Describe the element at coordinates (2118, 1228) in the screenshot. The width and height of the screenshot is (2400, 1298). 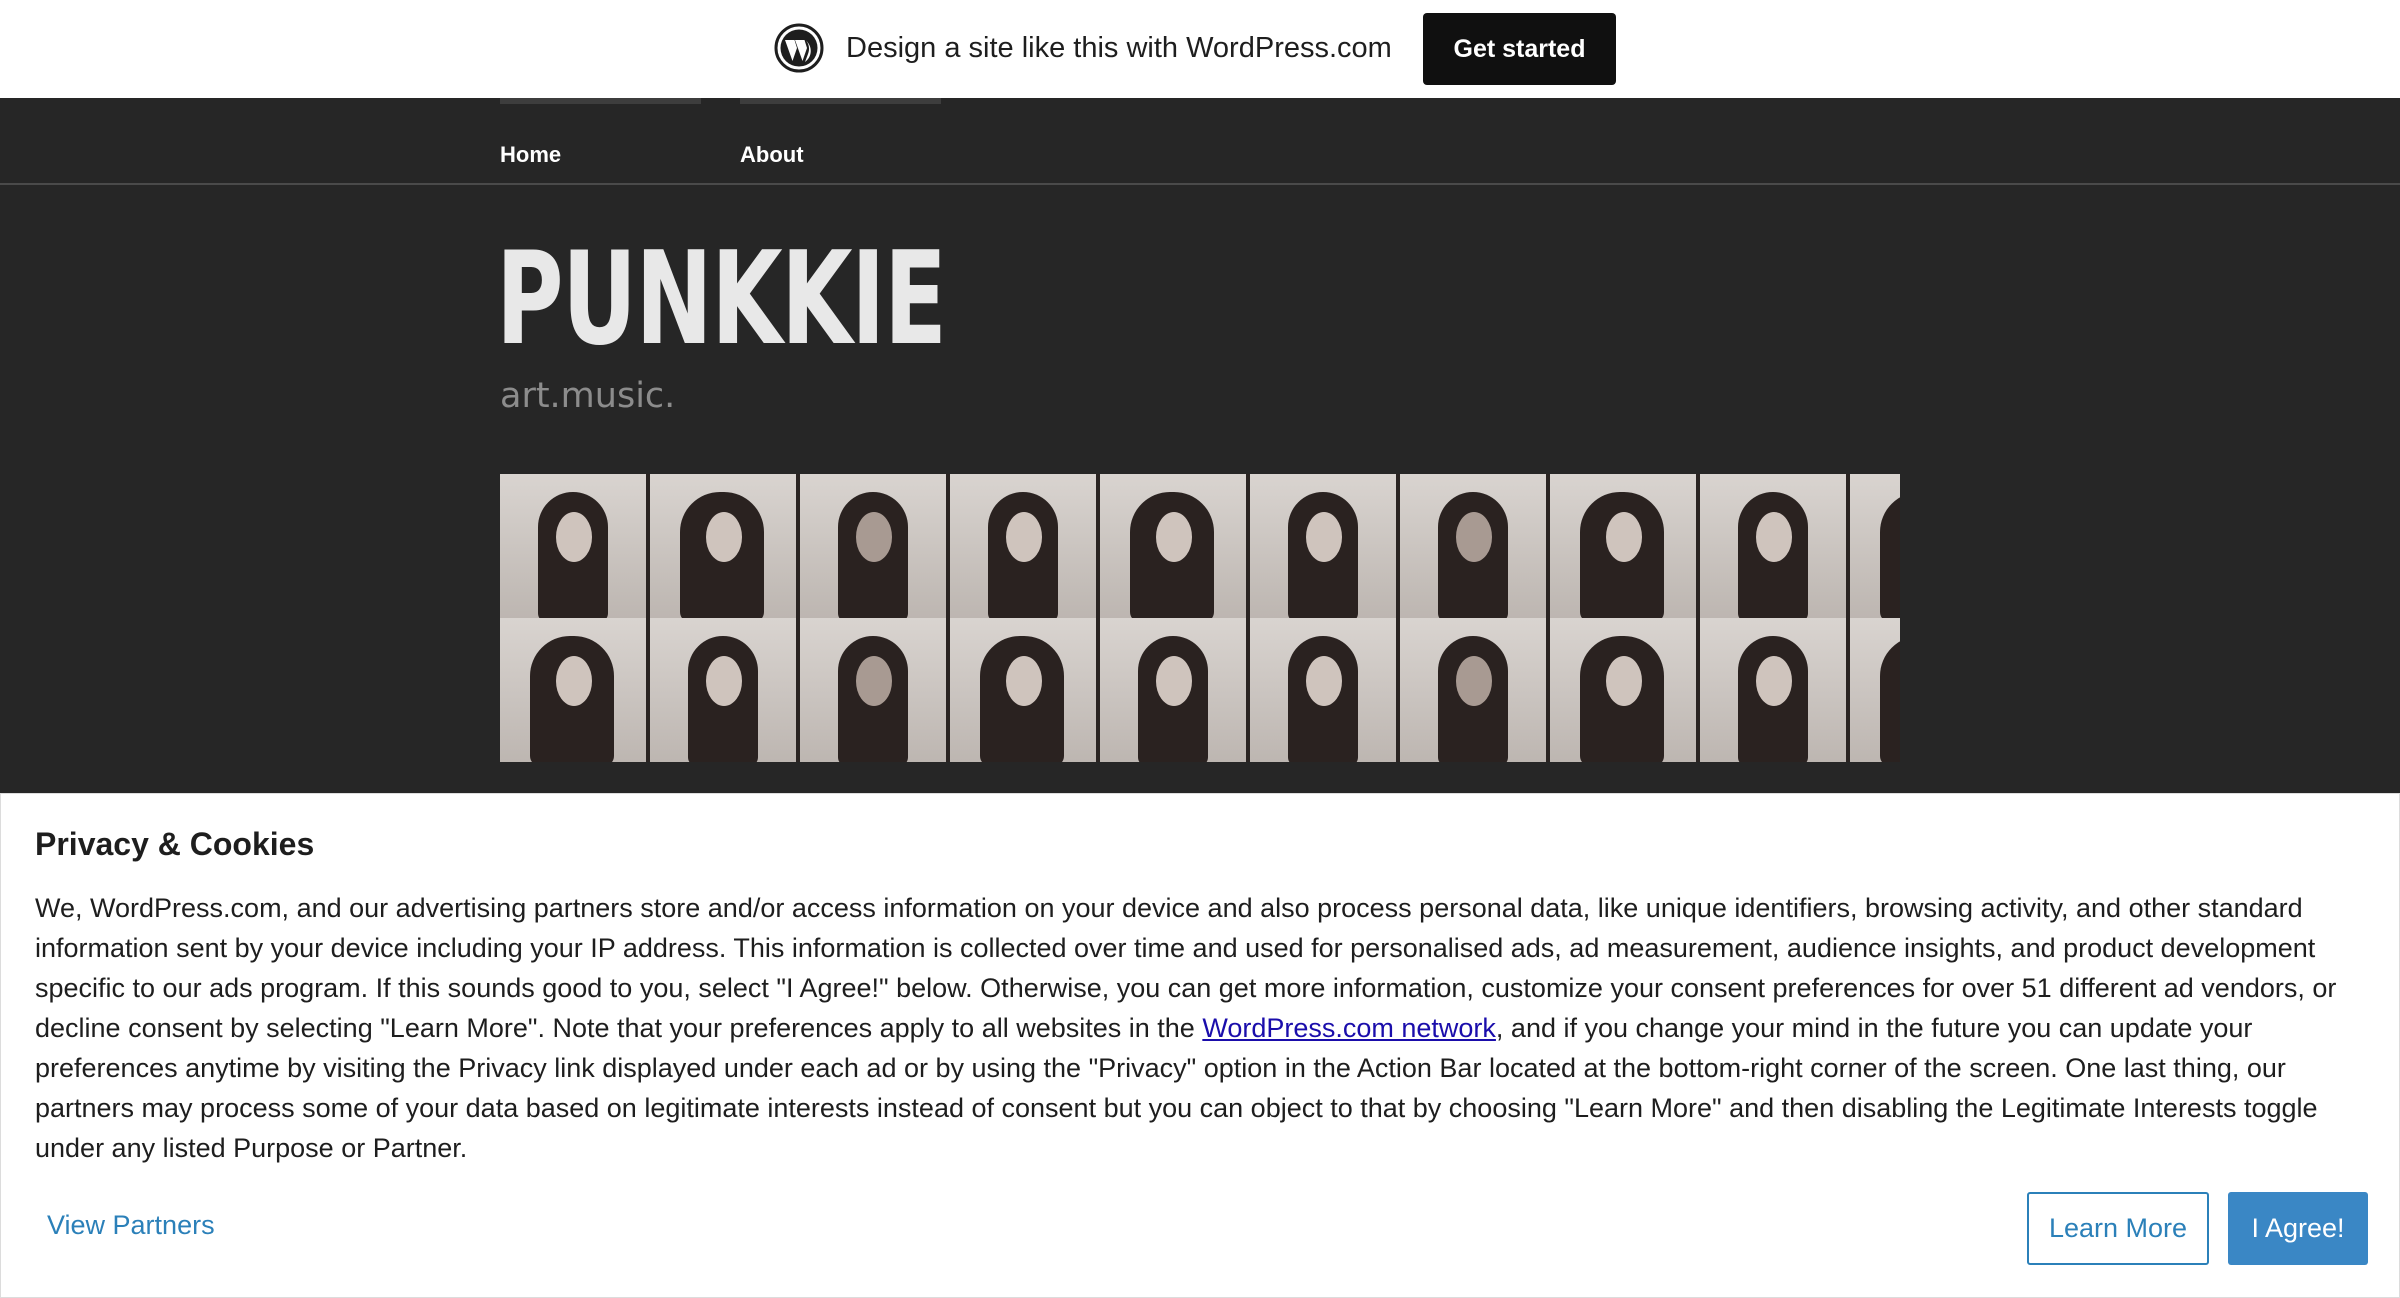
I see `learn-more-button: Learn More` at that location.